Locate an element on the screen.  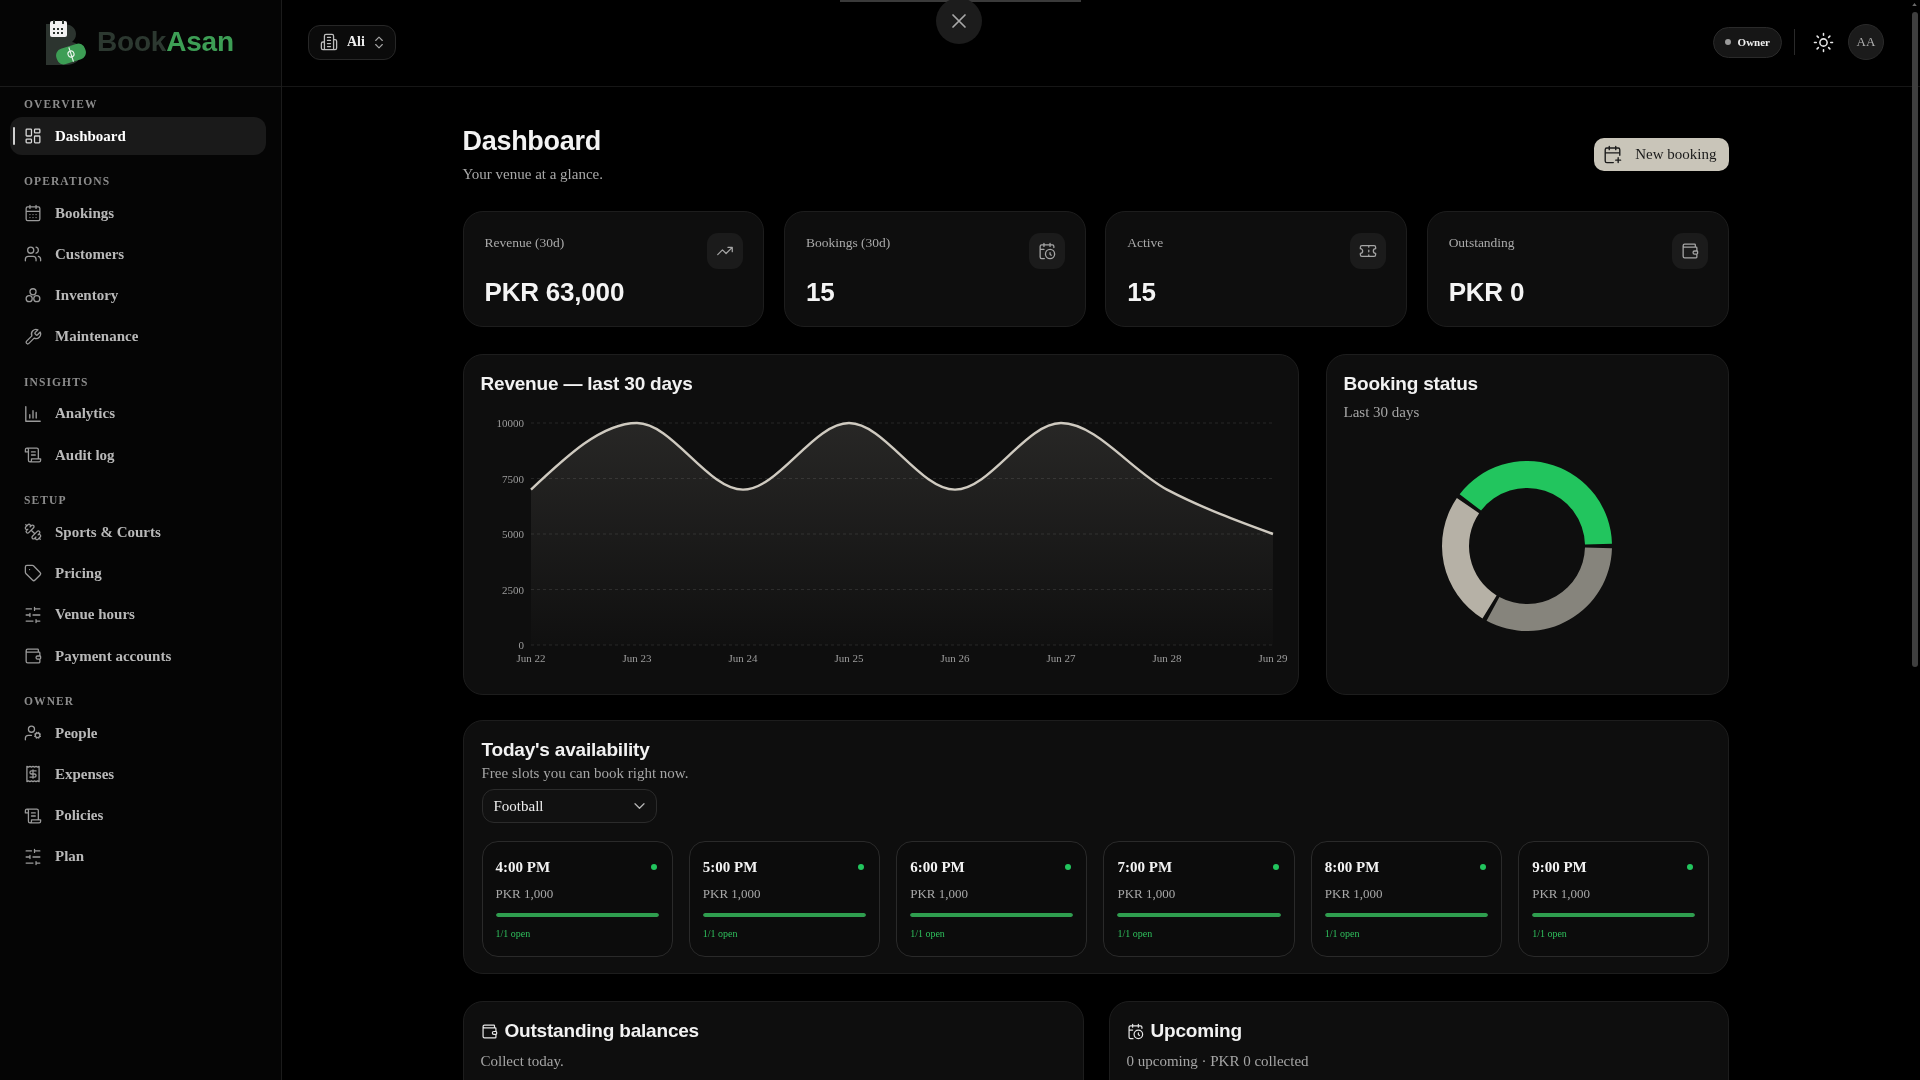
users-icon is located at coordinates (33, 254).